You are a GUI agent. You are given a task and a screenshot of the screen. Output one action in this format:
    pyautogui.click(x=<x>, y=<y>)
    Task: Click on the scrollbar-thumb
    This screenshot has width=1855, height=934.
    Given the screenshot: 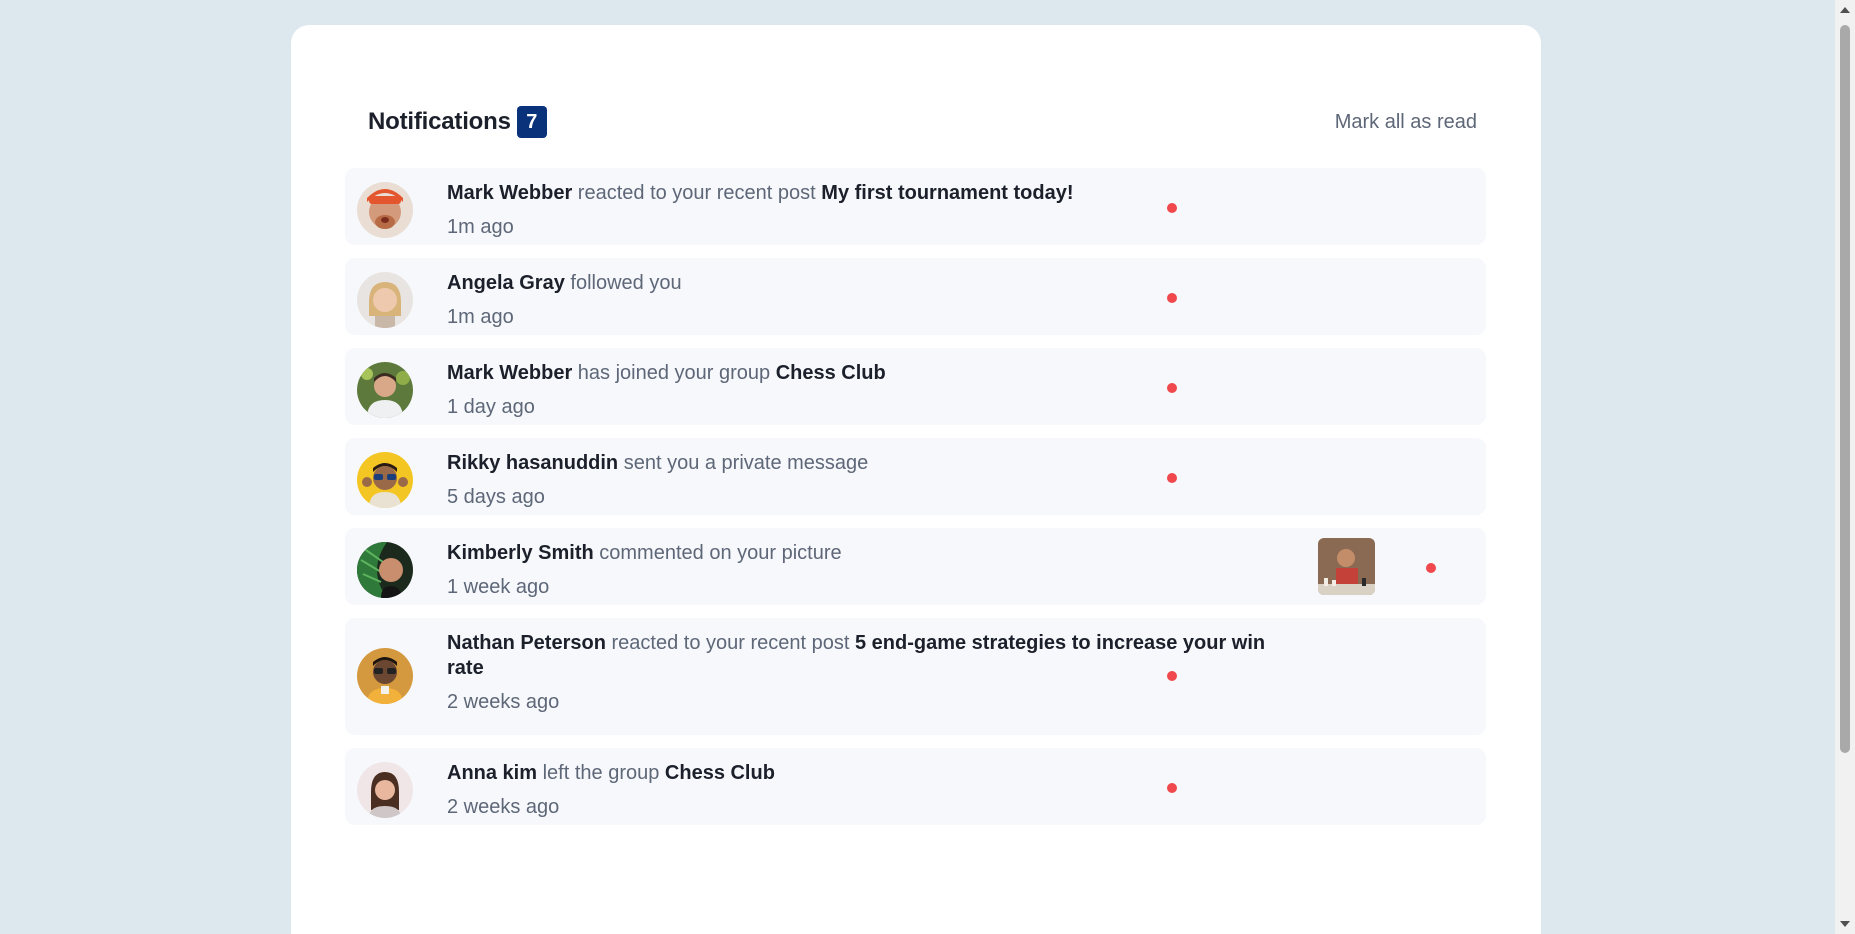 What is the action you would take?
    pyautogui.click(x=1845, y=389)
    